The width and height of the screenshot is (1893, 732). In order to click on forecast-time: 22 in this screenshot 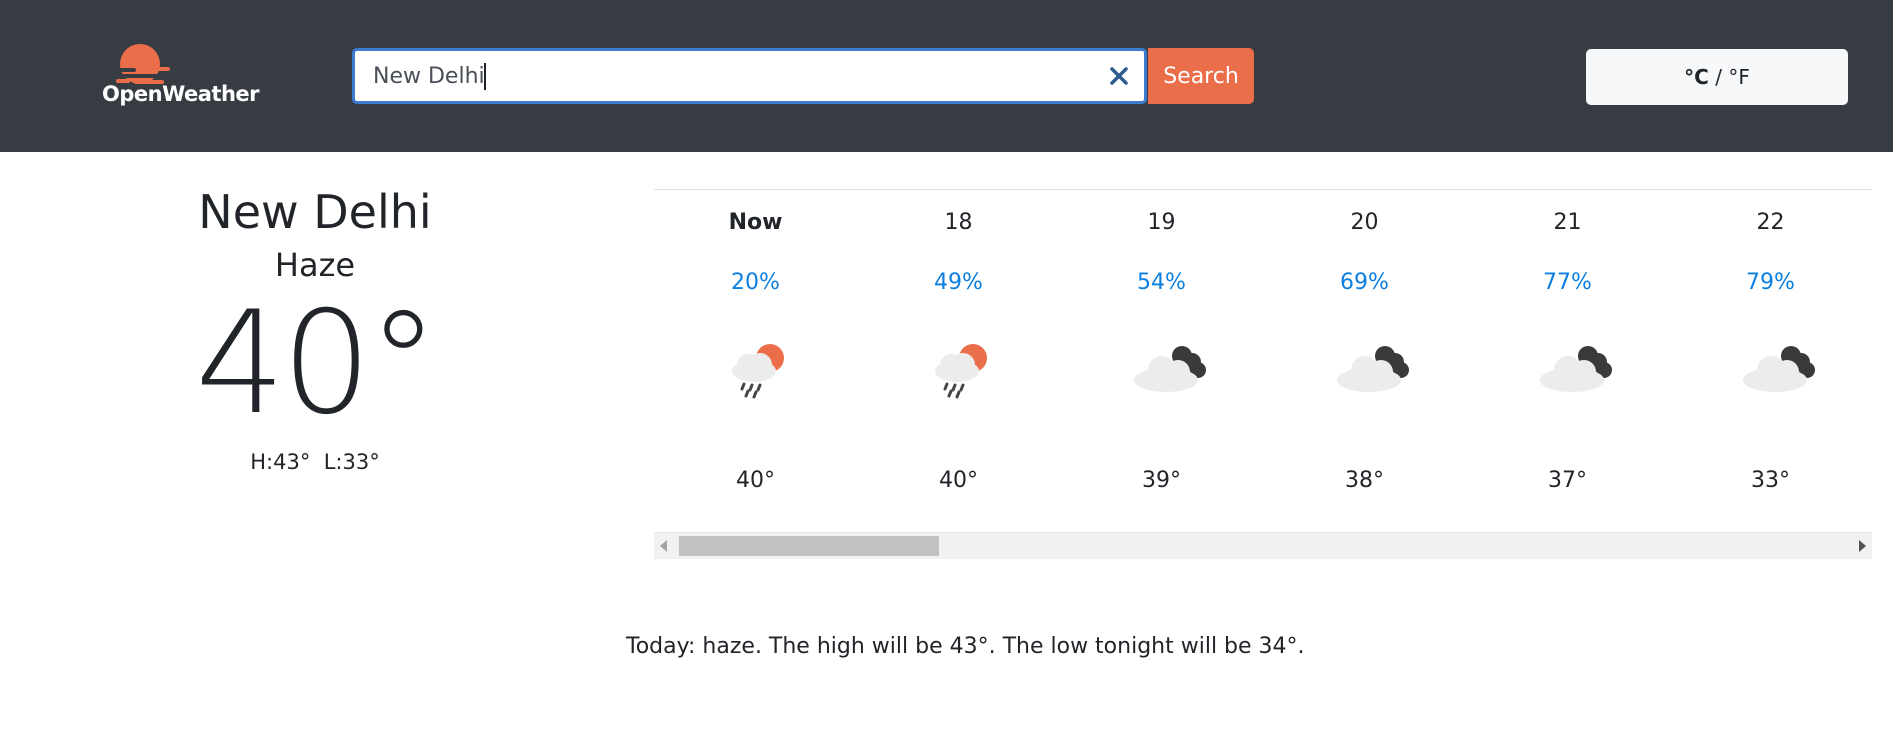, I will do `click(1770, 222)`.